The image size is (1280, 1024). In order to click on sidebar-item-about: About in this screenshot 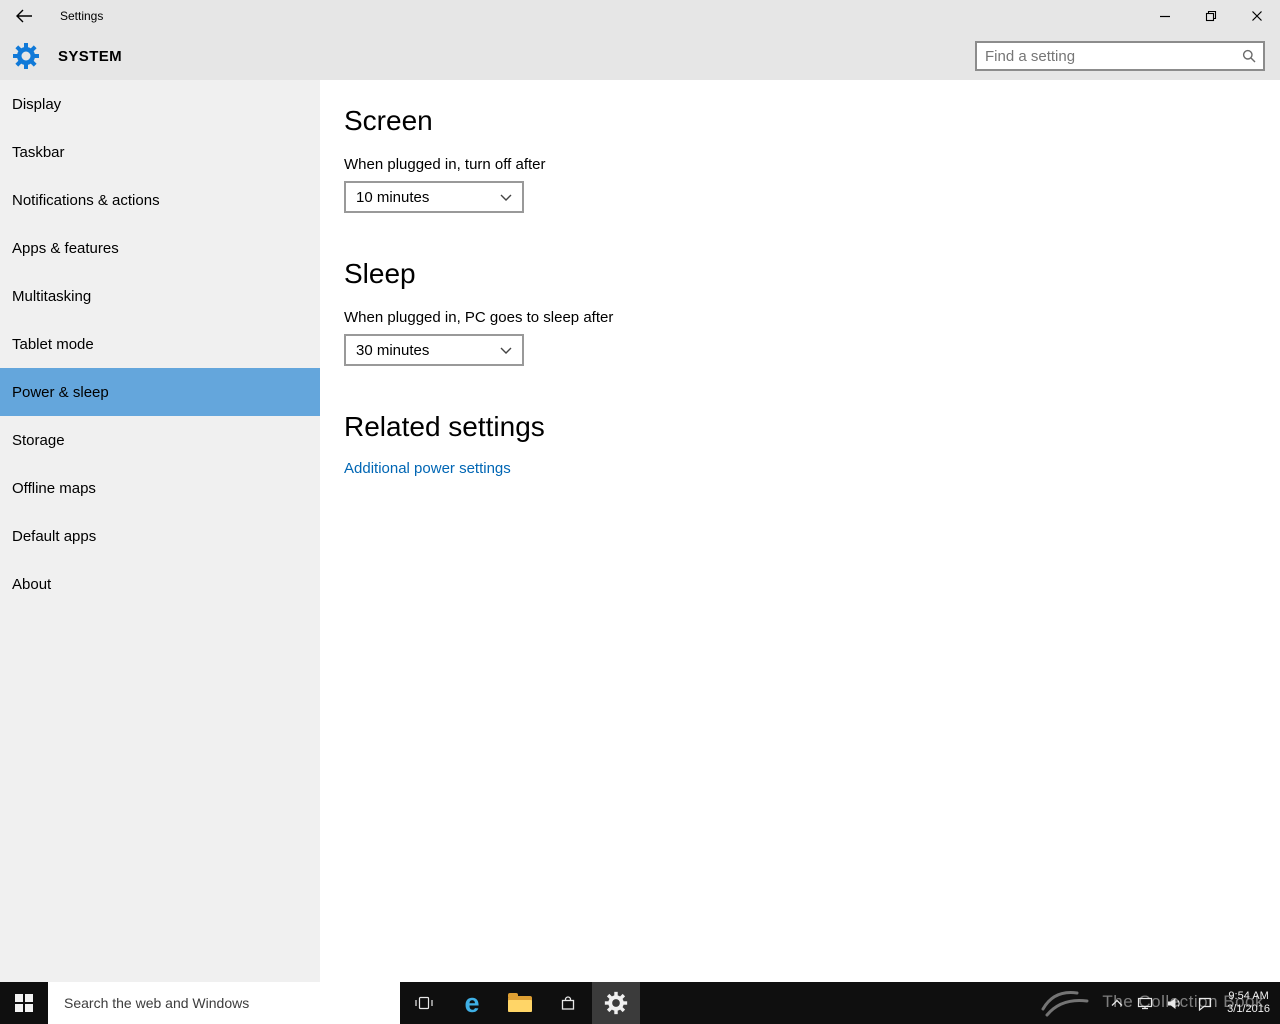, I will do `click(160, 584)`.